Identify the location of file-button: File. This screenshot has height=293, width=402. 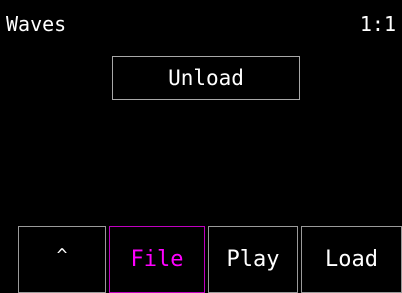
(157, 259).